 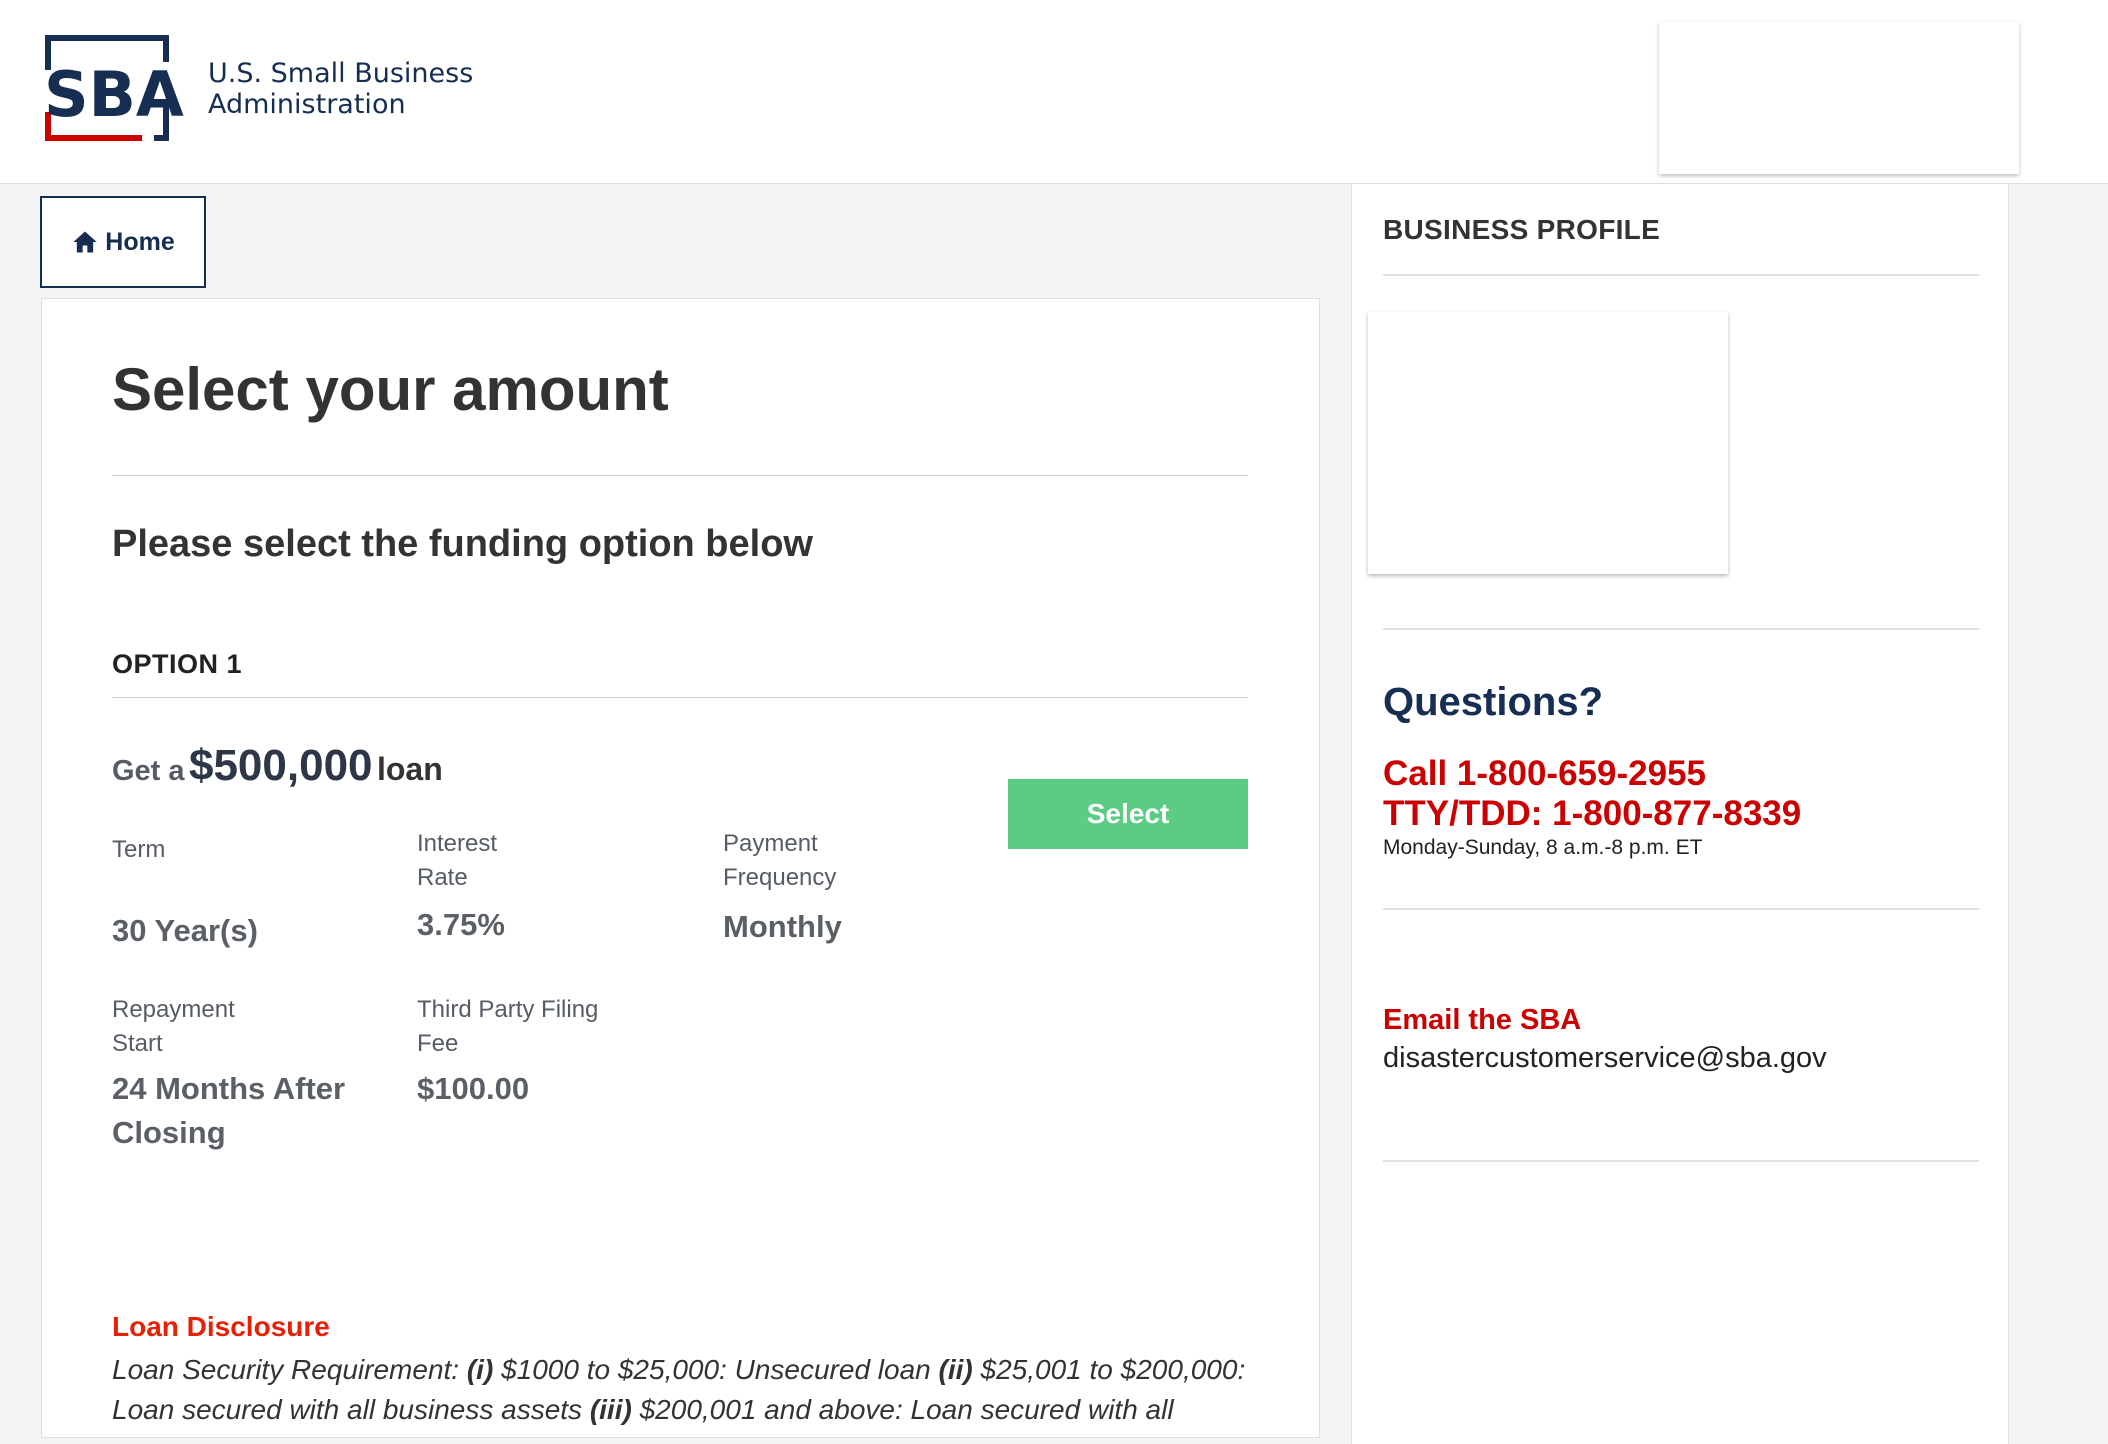 What do you see at coordinates (457, 861) in the screenshot?
I see `rate-label: Interest Rate` at bounding box center [457, 861].